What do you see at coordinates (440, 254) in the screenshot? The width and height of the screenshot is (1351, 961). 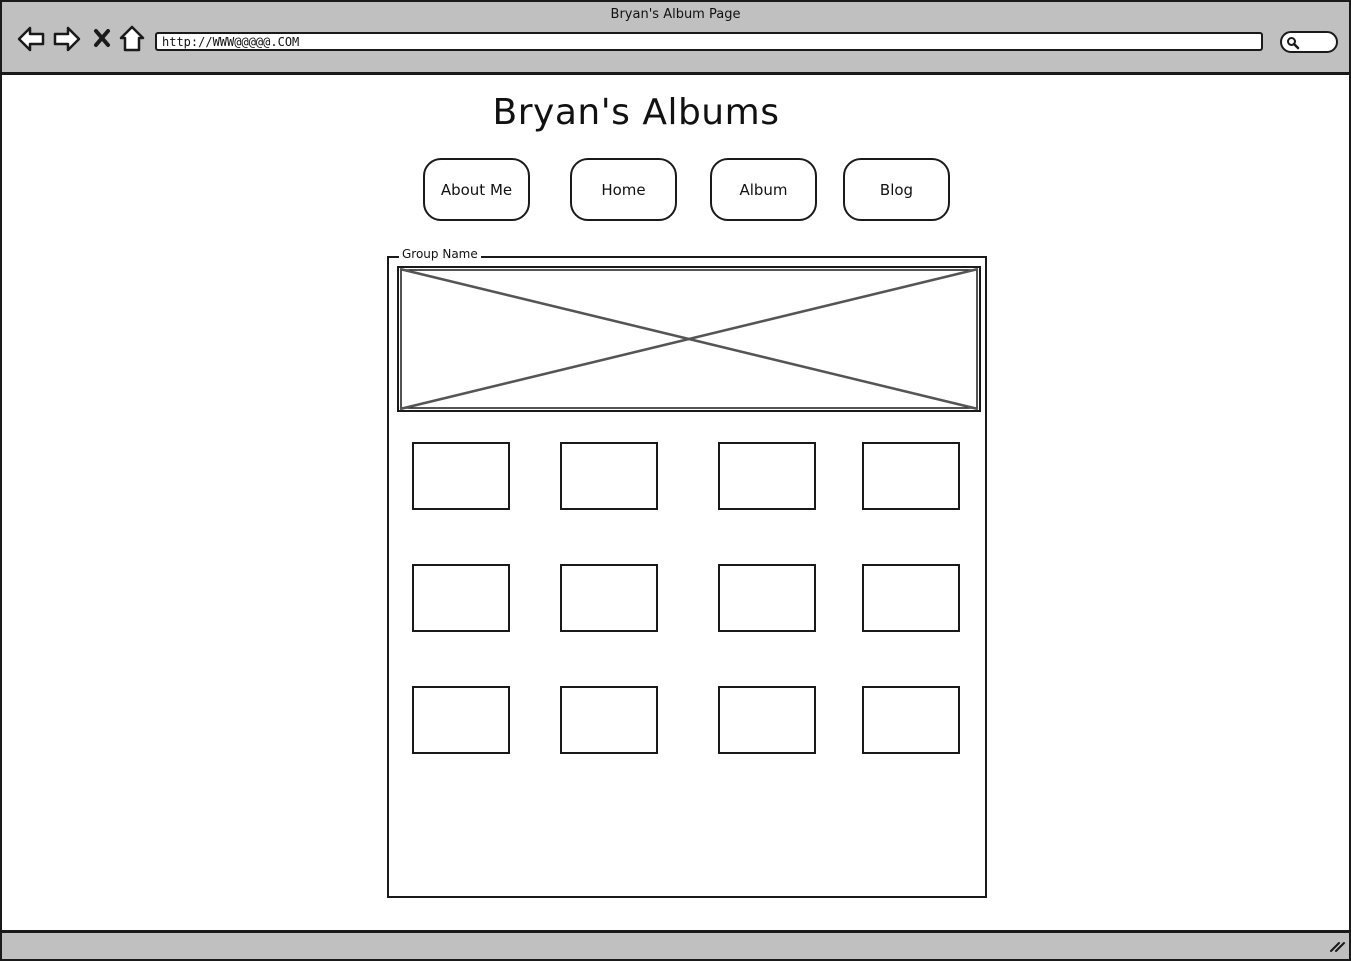 I see `group-label: Group Name` at bounding box center [440, 254].